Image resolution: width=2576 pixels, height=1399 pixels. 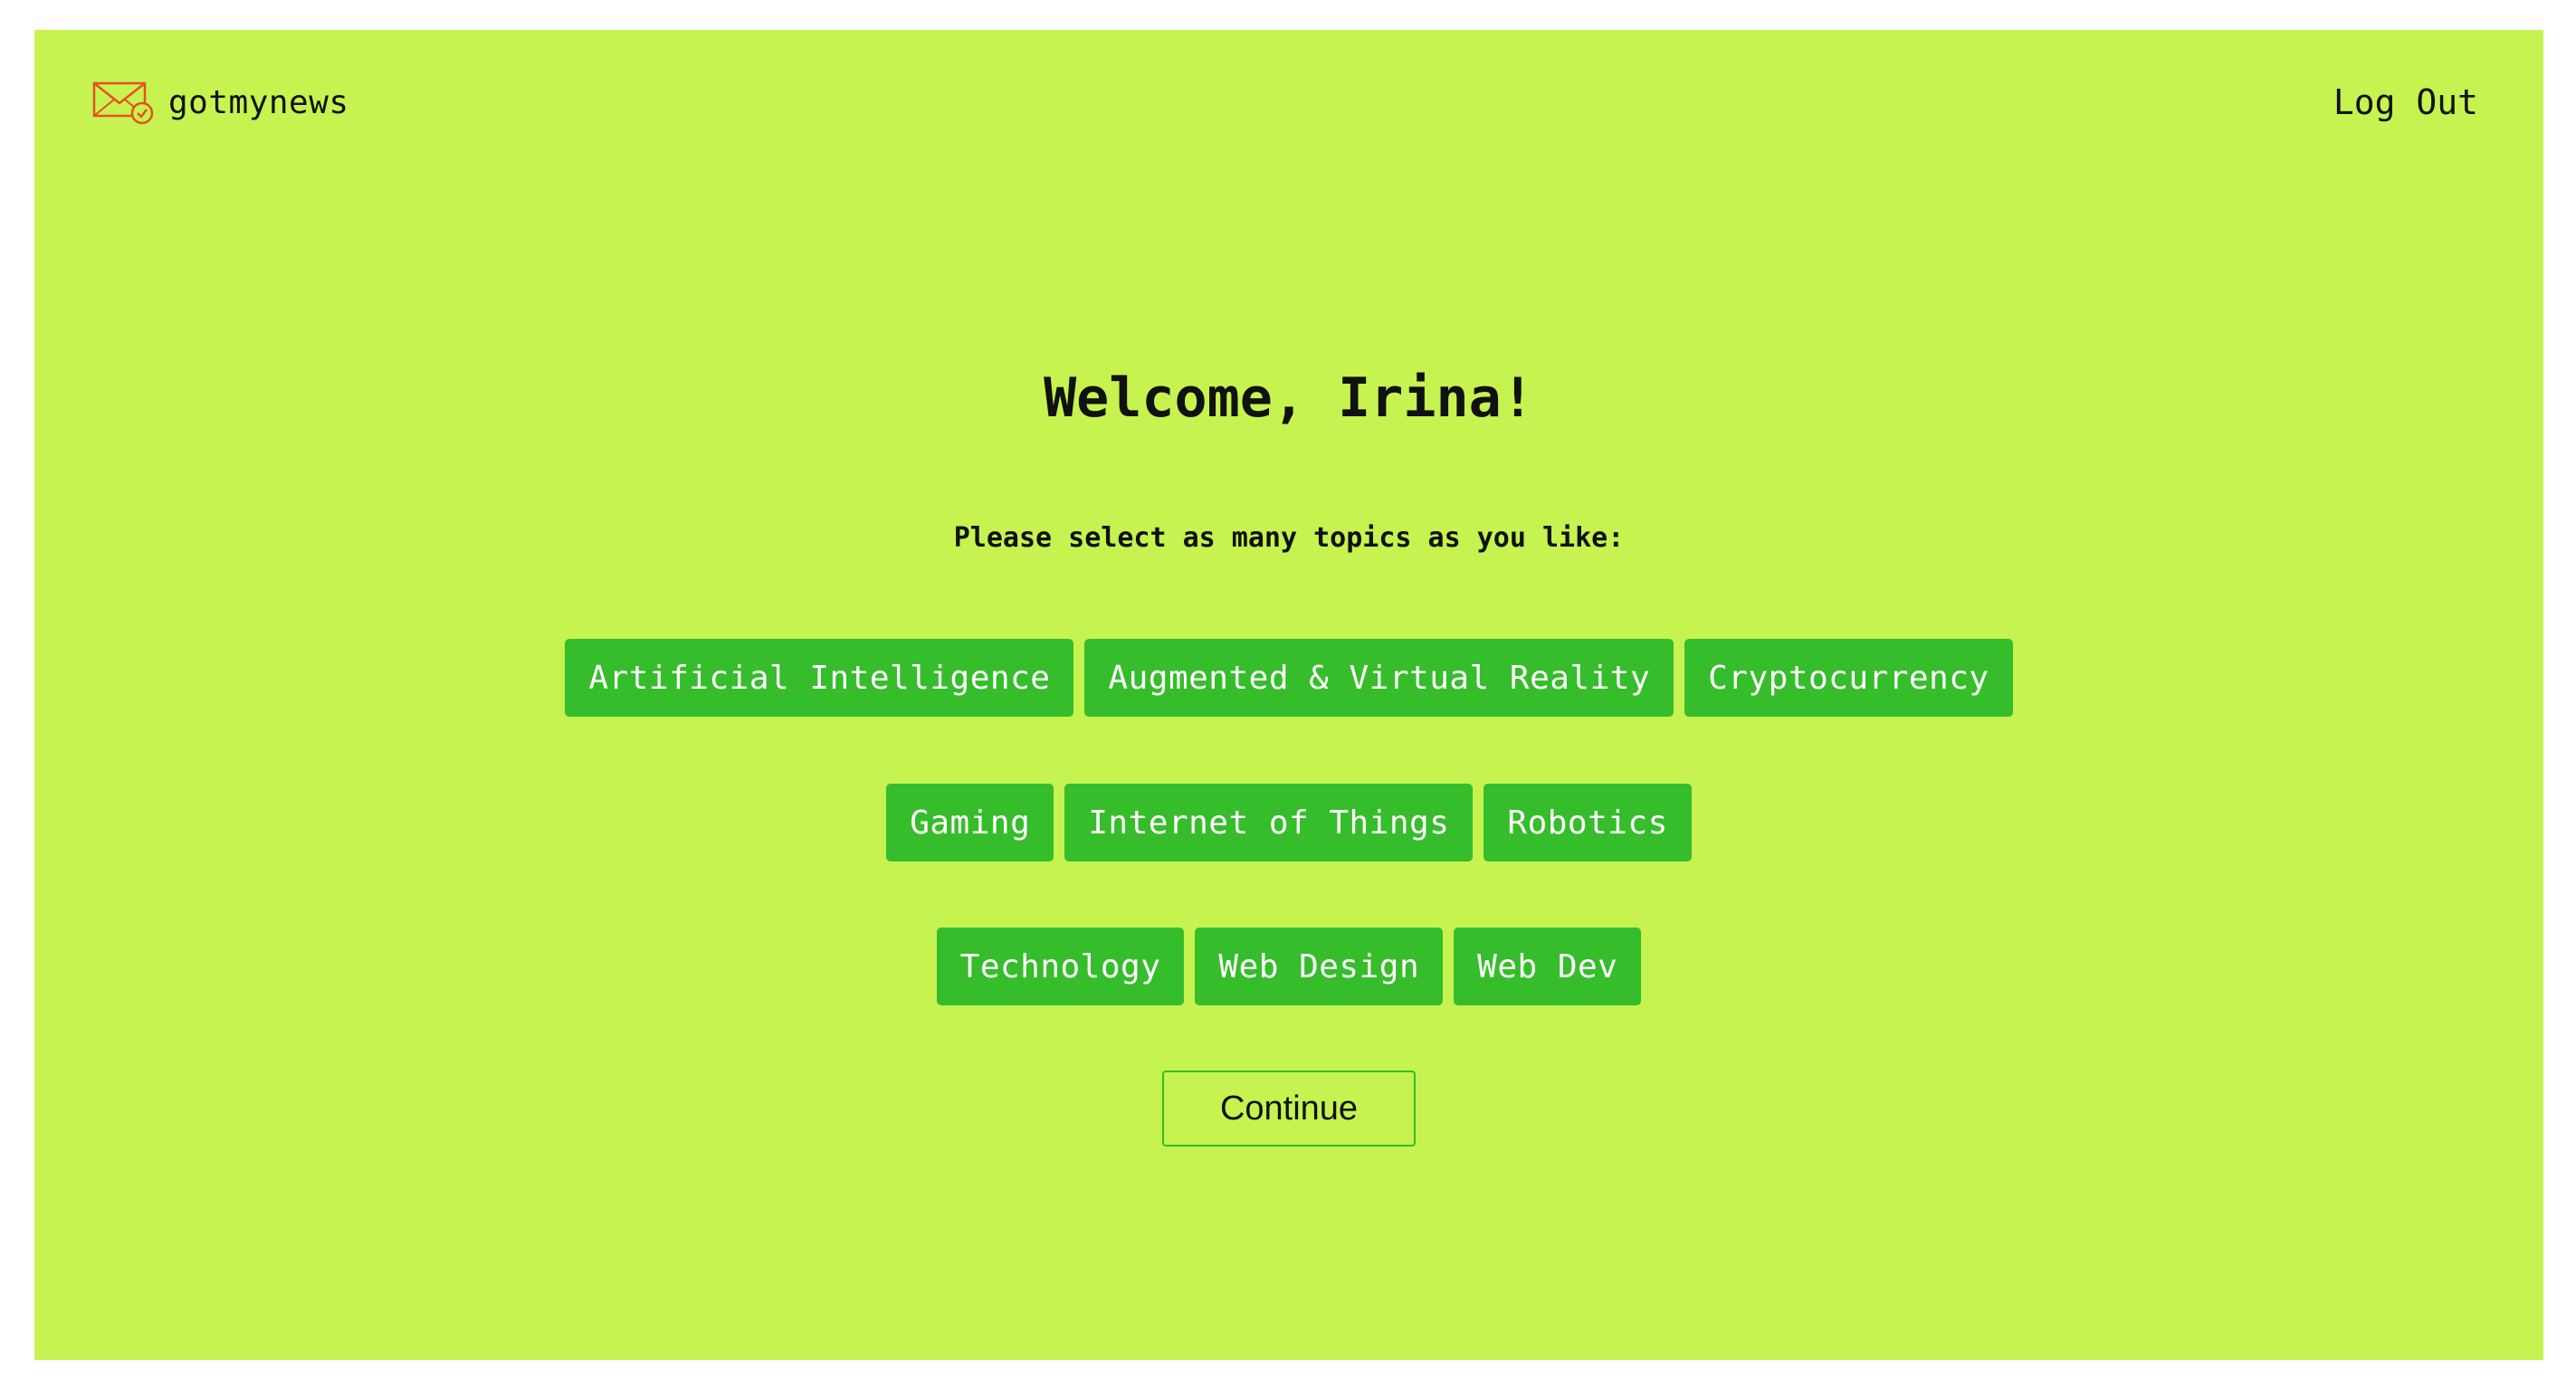 I want to click on envelope-check-icon, so click(x=123, y=102).